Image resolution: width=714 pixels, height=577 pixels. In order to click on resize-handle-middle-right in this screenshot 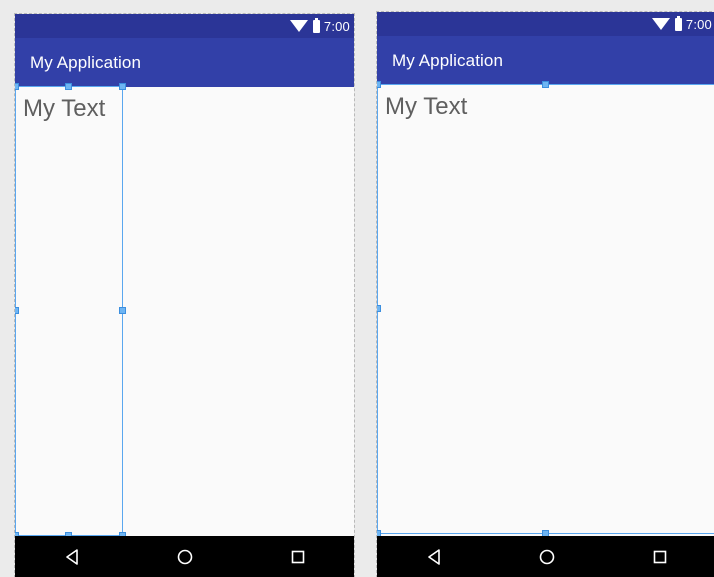, I will do `click(122, 310)`.